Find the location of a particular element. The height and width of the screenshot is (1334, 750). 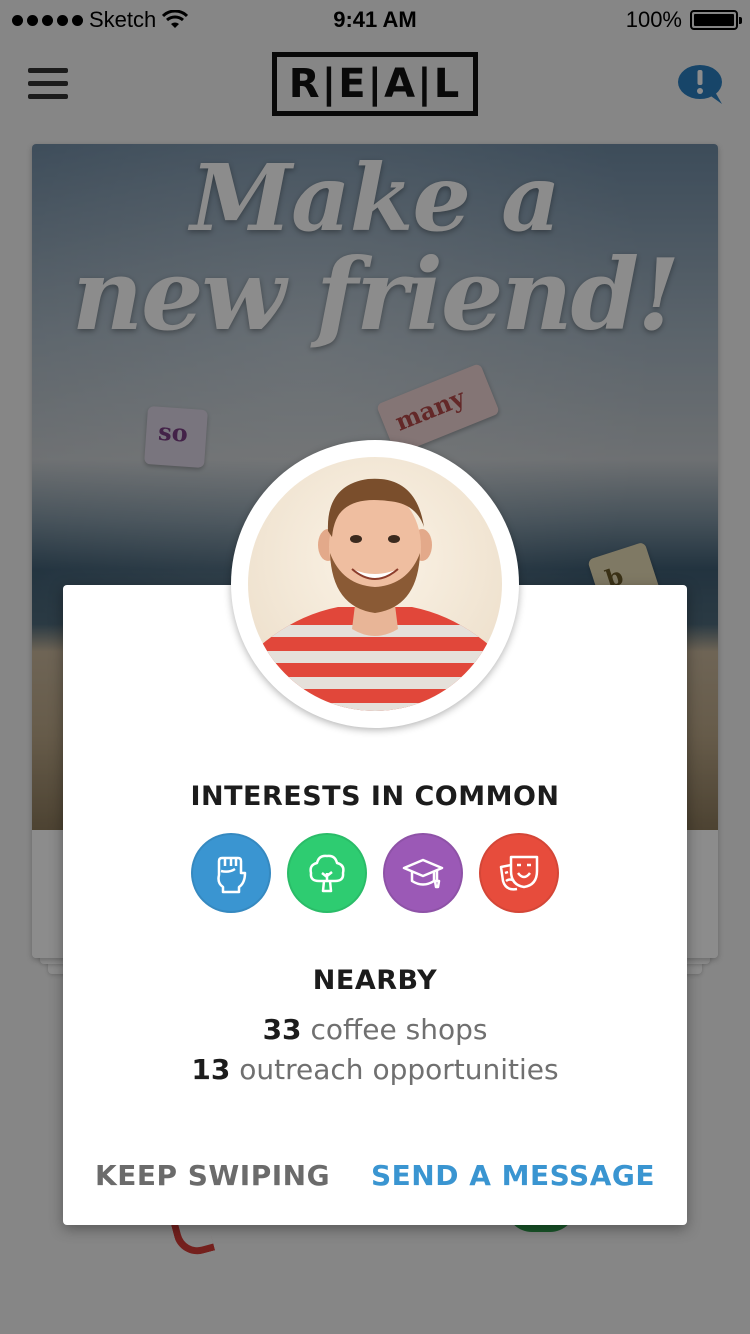

nearby-coffee-shops: 33 coffee shops is located at coordinates (375, 1029).